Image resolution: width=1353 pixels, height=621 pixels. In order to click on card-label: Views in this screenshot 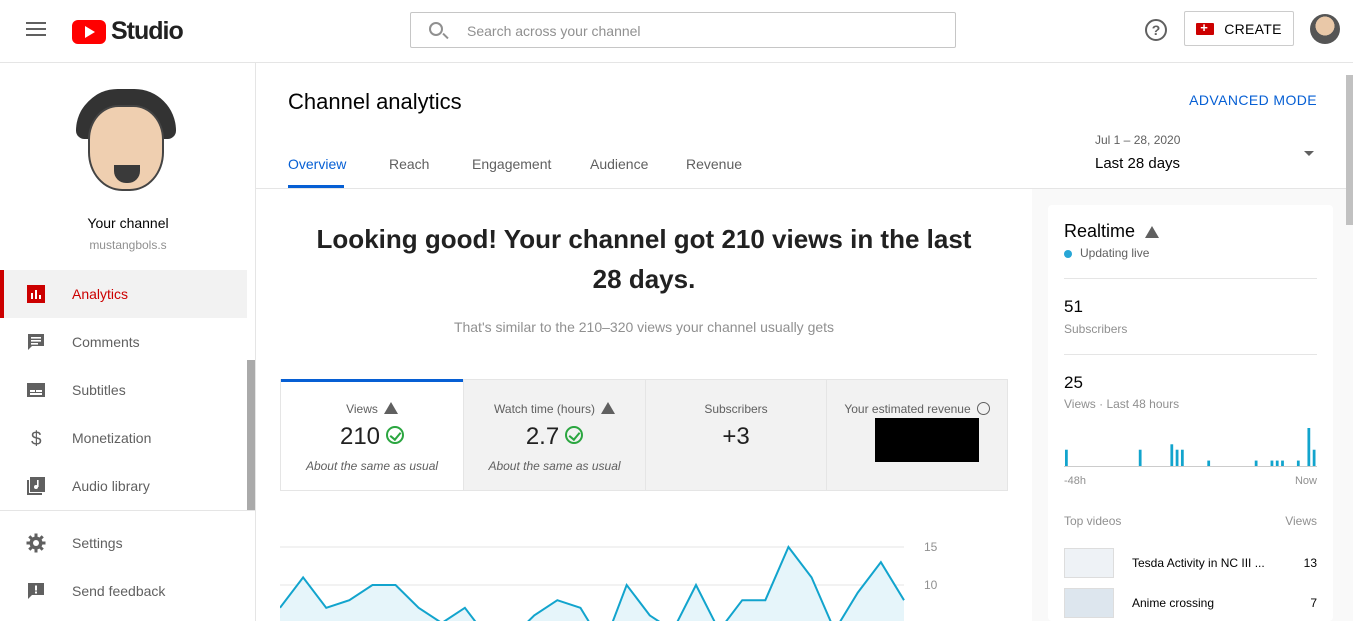, I will do `click(362, 409)`.